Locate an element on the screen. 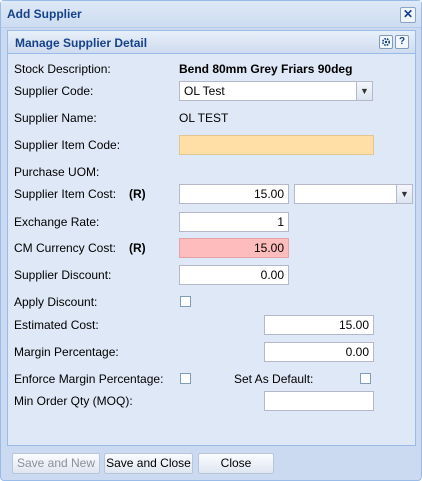 This screenshot has width=422, height=481. set-as-default-checkbox is located at coordinates (365, 378).